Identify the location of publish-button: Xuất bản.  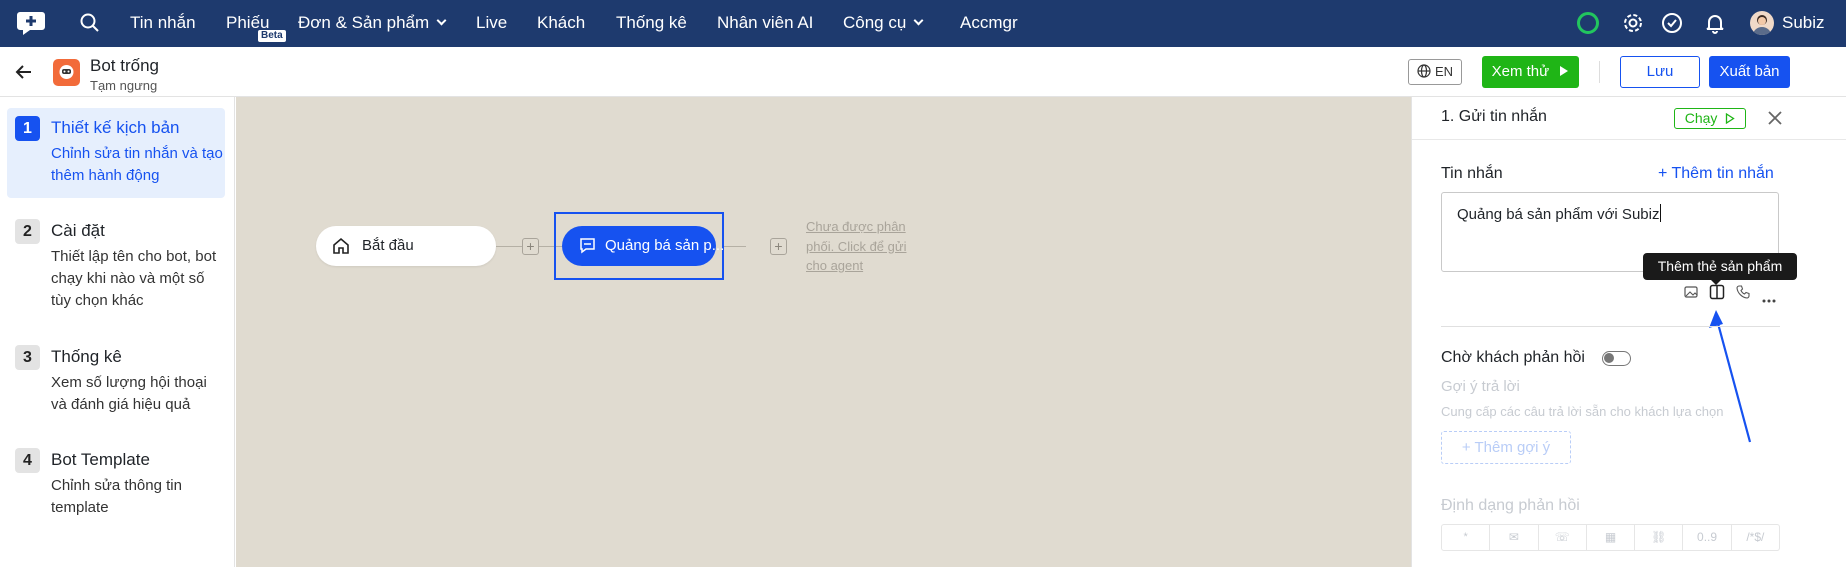
(1749, 72).